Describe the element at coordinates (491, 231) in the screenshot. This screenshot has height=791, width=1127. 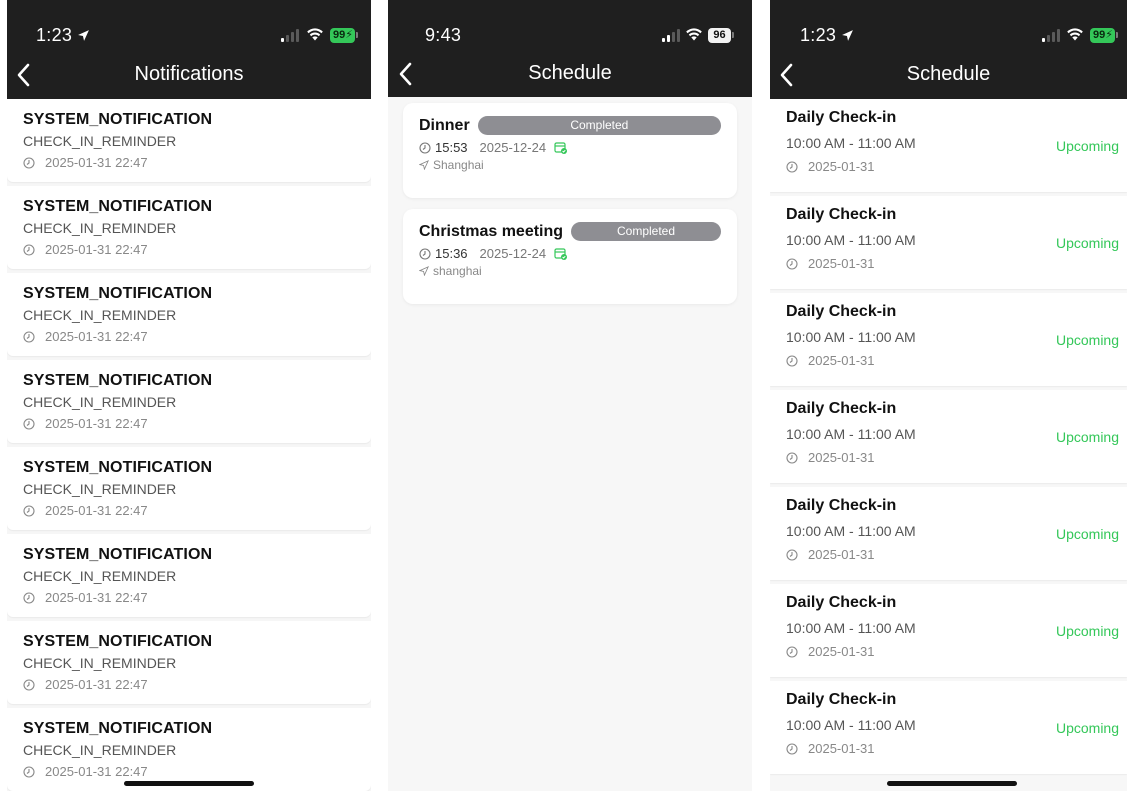
I see `event-name: Christmas meeting` at that location.